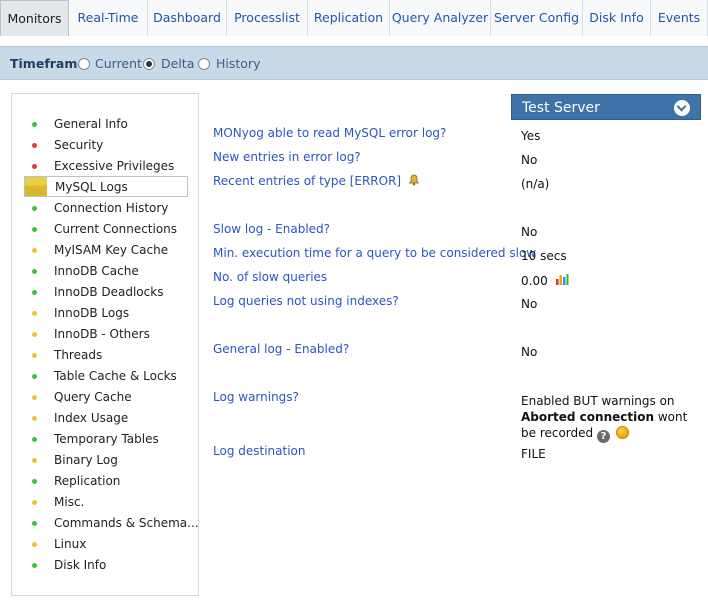  What do you see at coordinates (177, 63) in the screenshot?
I see `radio-delta-label: Delta` at bounding box center [177, 63].